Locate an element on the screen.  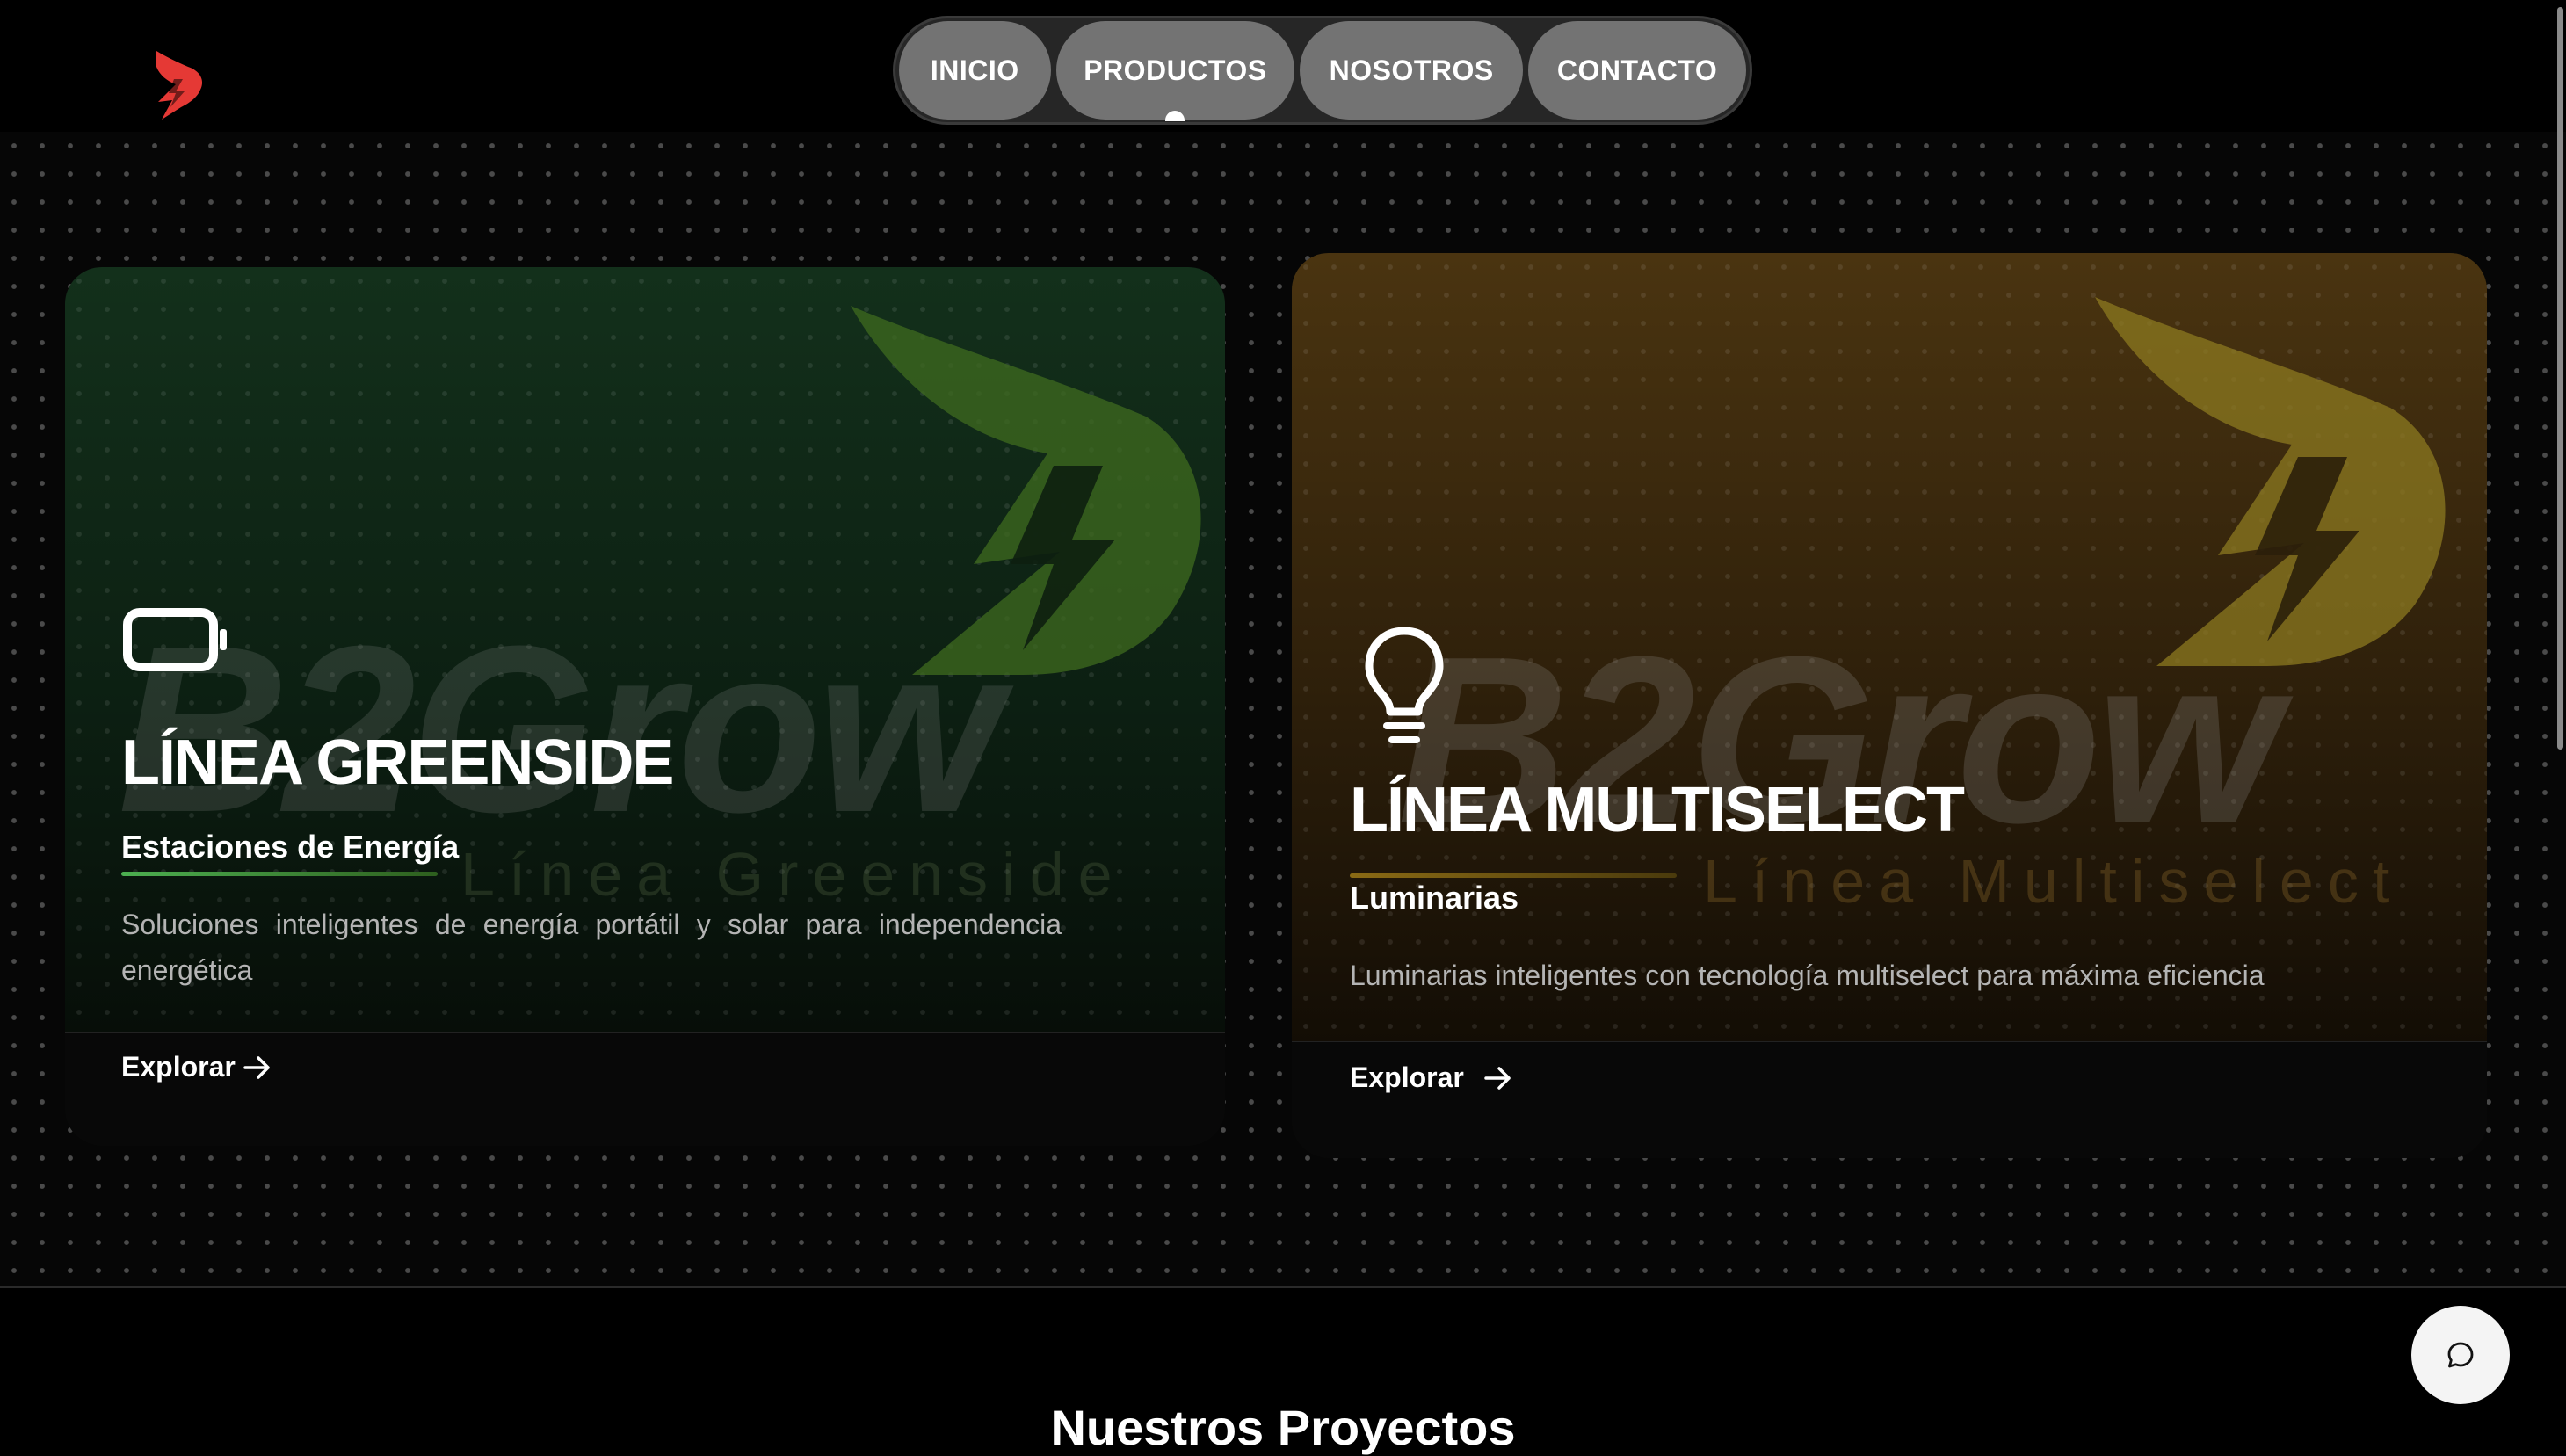
scrollbar-thumb is located at coordinates (2560, 378).